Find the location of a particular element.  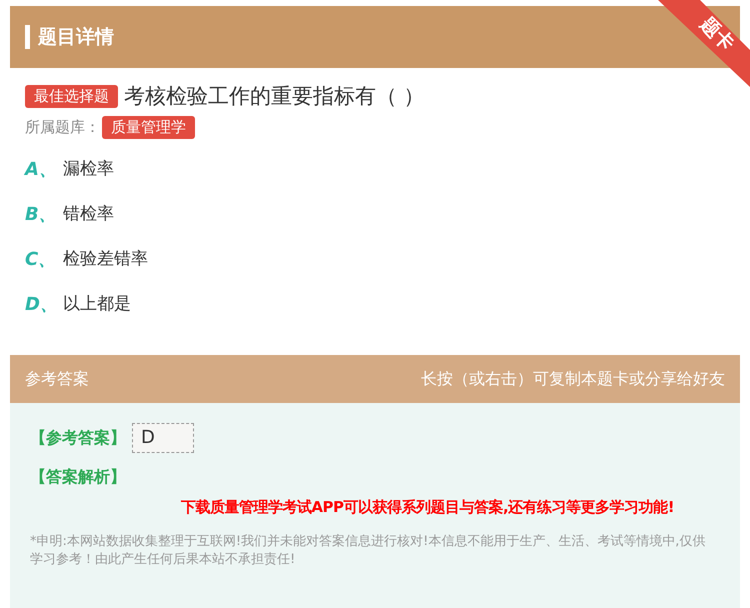

answer-label: 【参考答案】 is located at coordinates (78, 438).